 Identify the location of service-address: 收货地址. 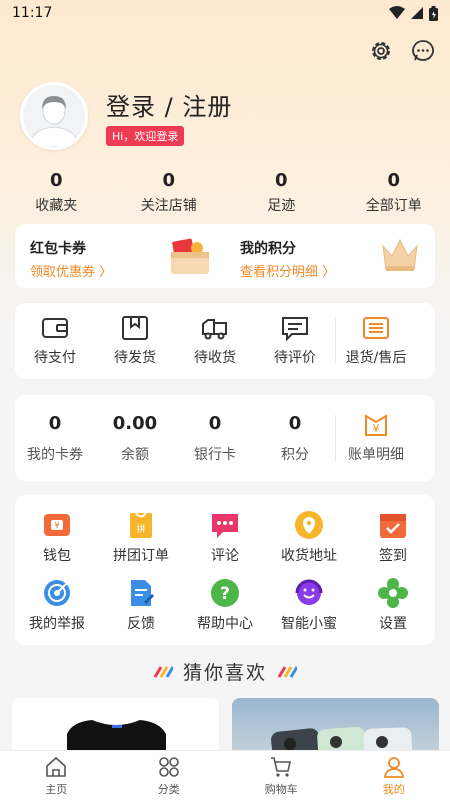
(309, 537).